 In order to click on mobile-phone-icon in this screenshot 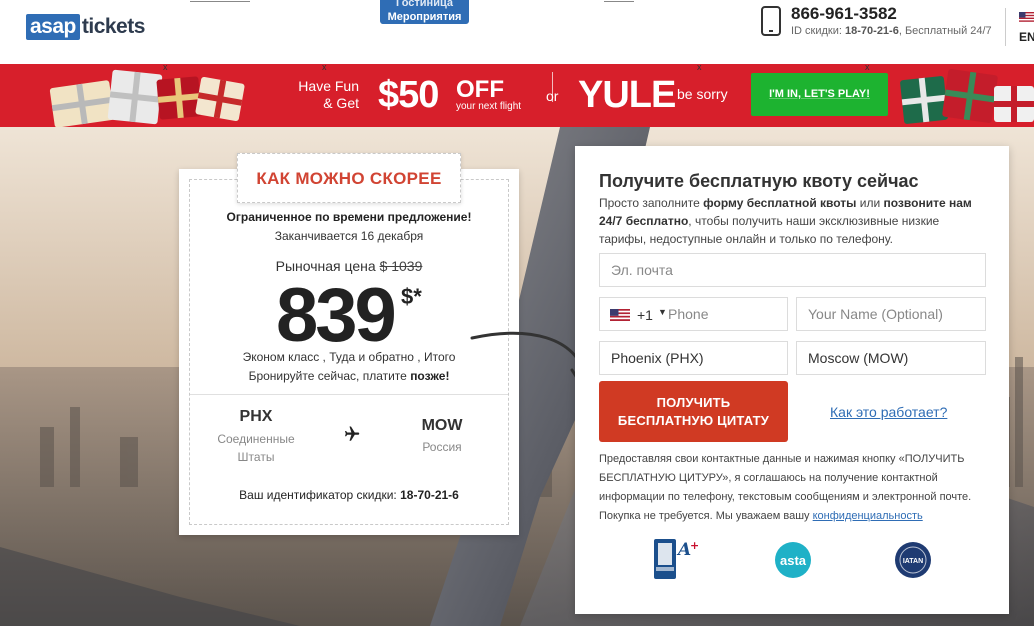, I will do `click(771, 21)`.